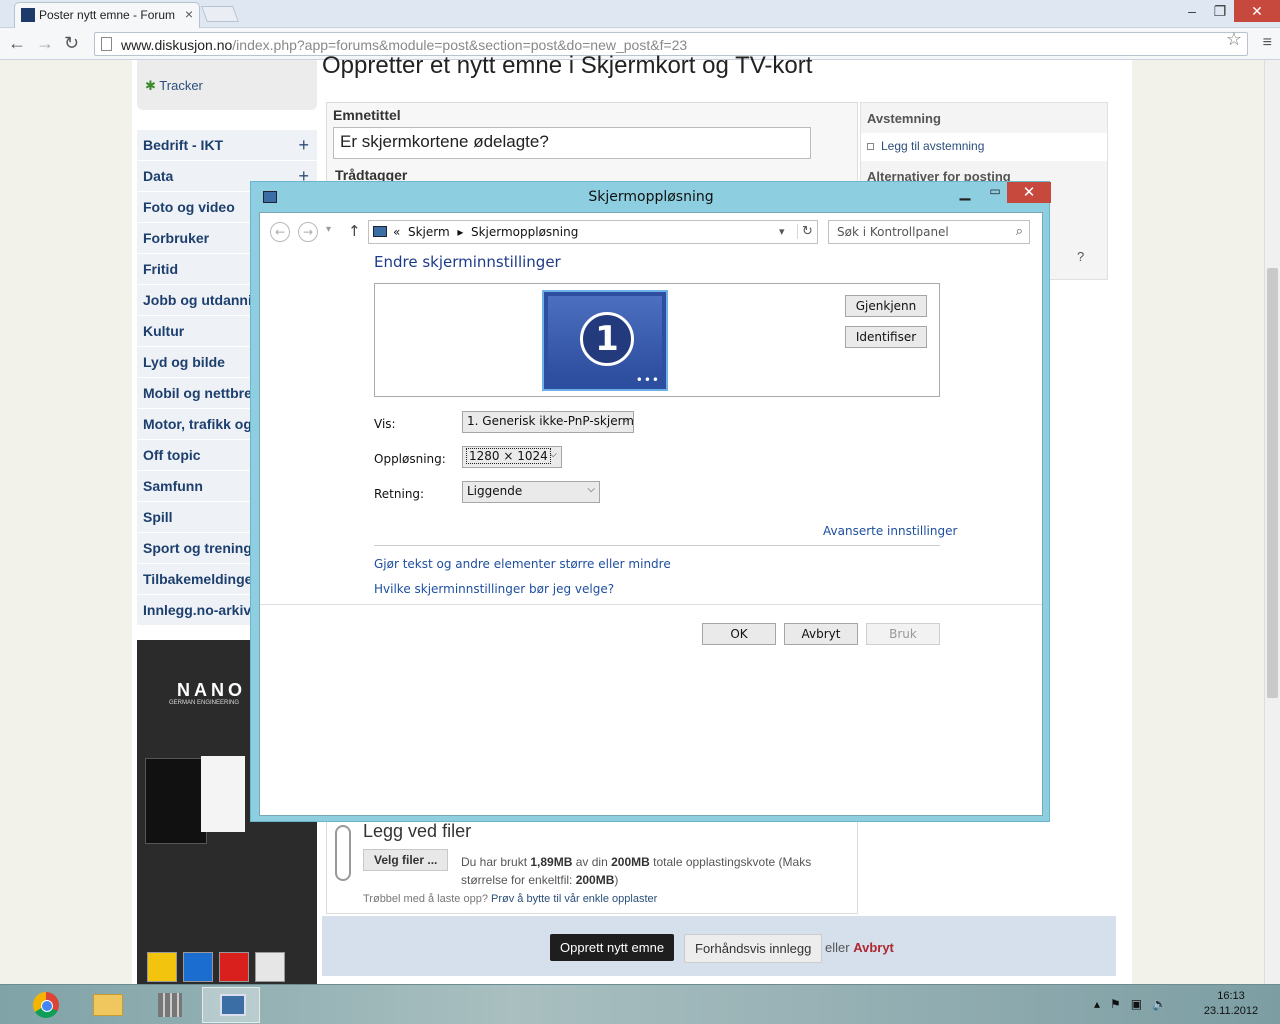 Image resolution: width=1280 pixels, height=1024 pixels. I want to click on taskbar-control-panel, so click(231, 1005).